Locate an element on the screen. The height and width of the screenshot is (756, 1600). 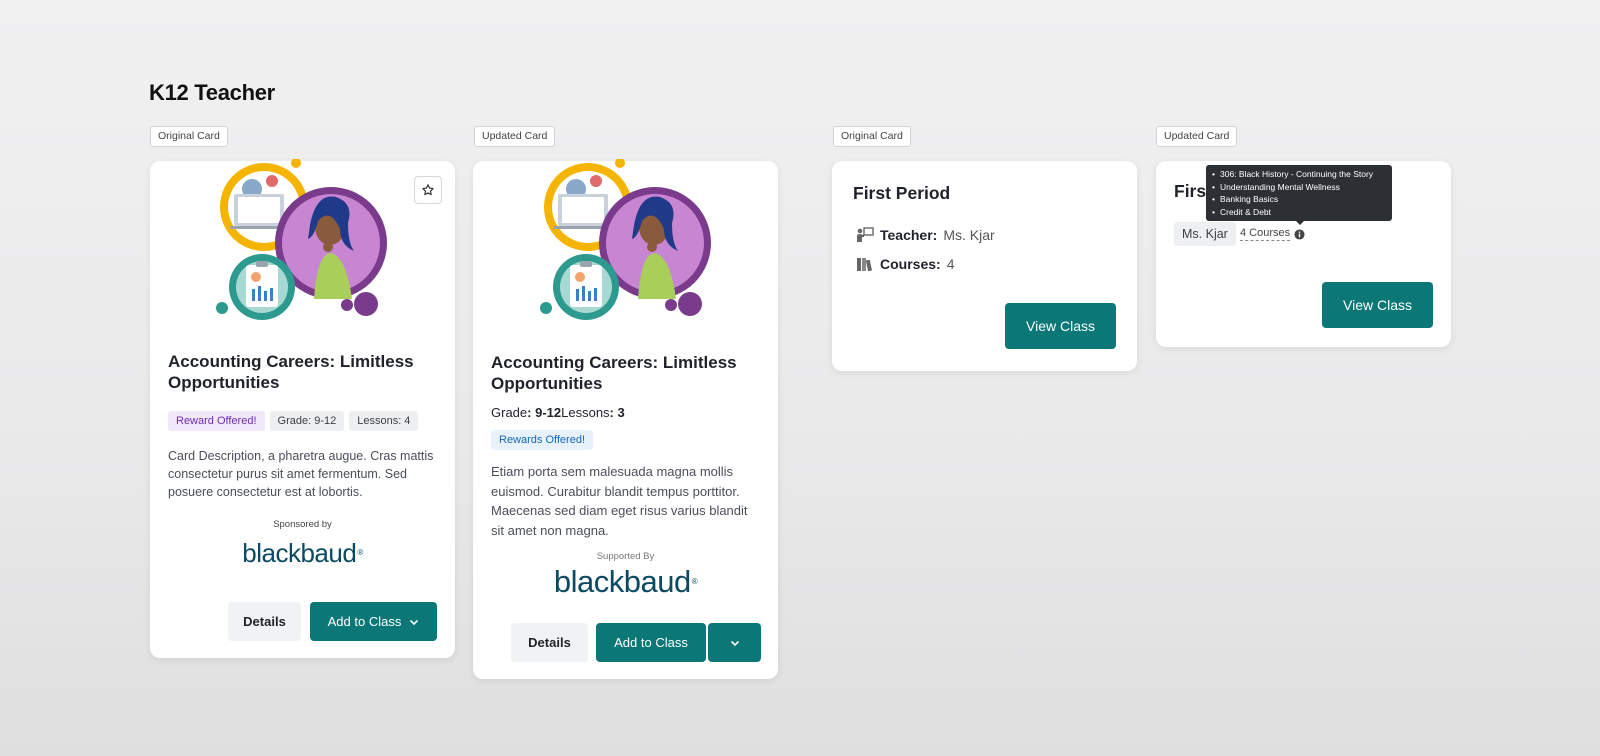
grade-badge: Grade: 9-12 is located at coordinates (307, 421).